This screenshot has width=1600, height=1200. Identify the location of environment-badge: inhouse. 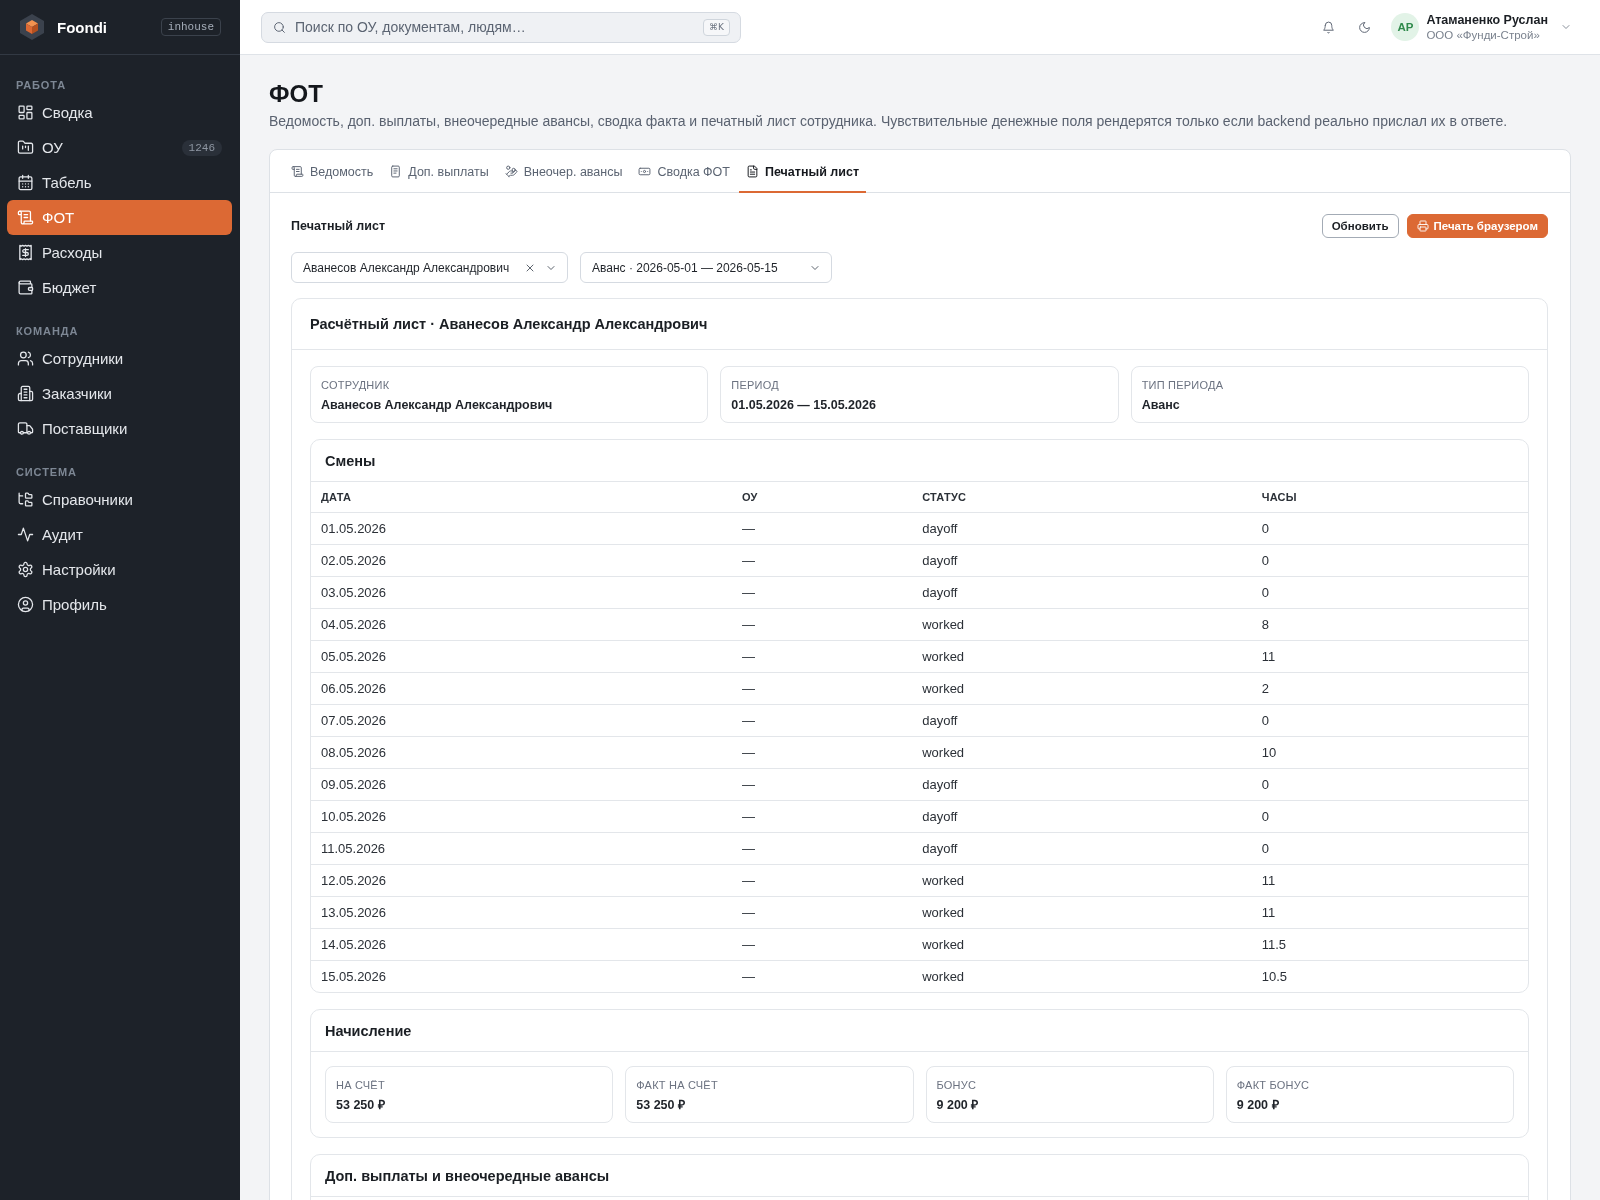
(190, 27).